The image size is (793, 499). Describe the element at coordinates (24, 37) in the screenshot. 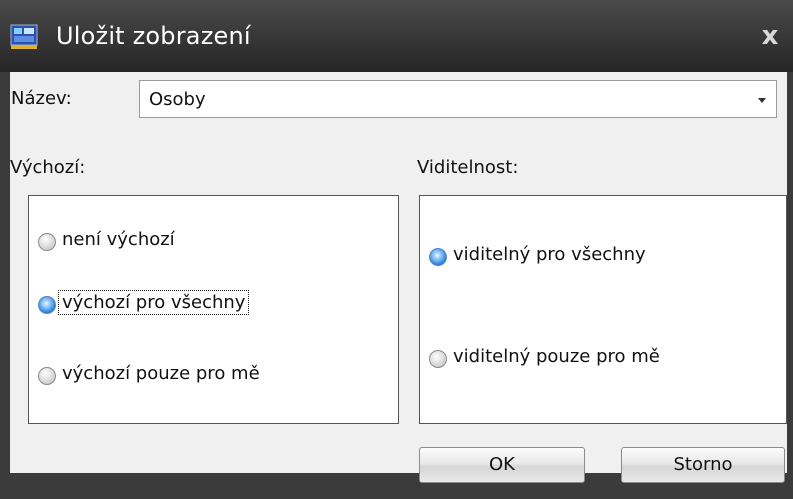

I see `app-window-icon` at that location.